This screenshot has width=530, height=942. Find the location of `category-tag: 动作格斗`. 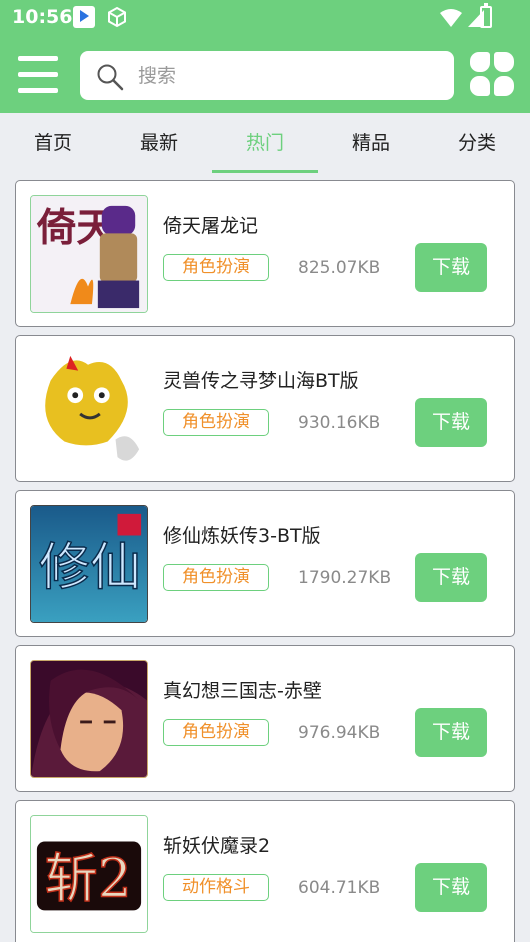

category-tag: 动作格斗 is located at coordinates (216, 887).